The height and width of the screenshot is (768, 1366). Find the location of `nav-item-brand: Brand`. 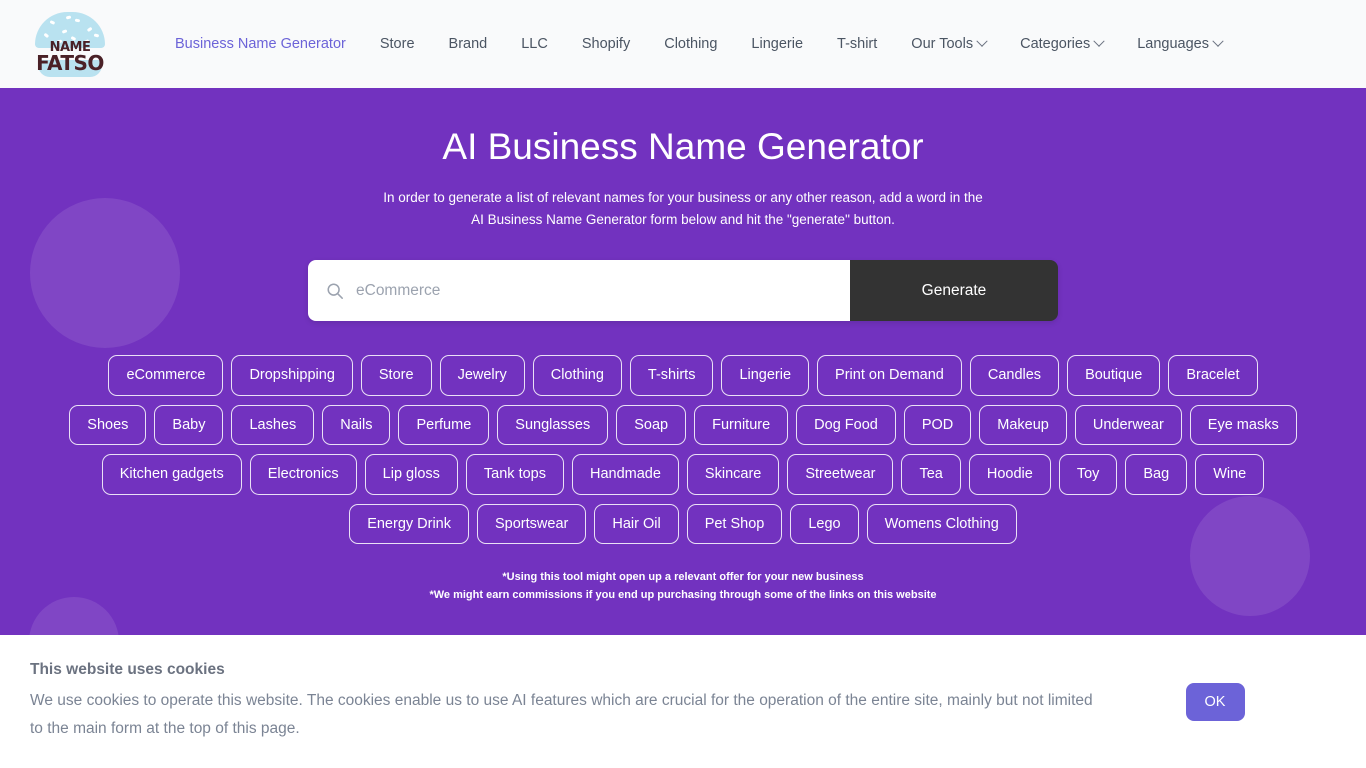

nav-item-brand: Brand is located at coordinates (468, 44).